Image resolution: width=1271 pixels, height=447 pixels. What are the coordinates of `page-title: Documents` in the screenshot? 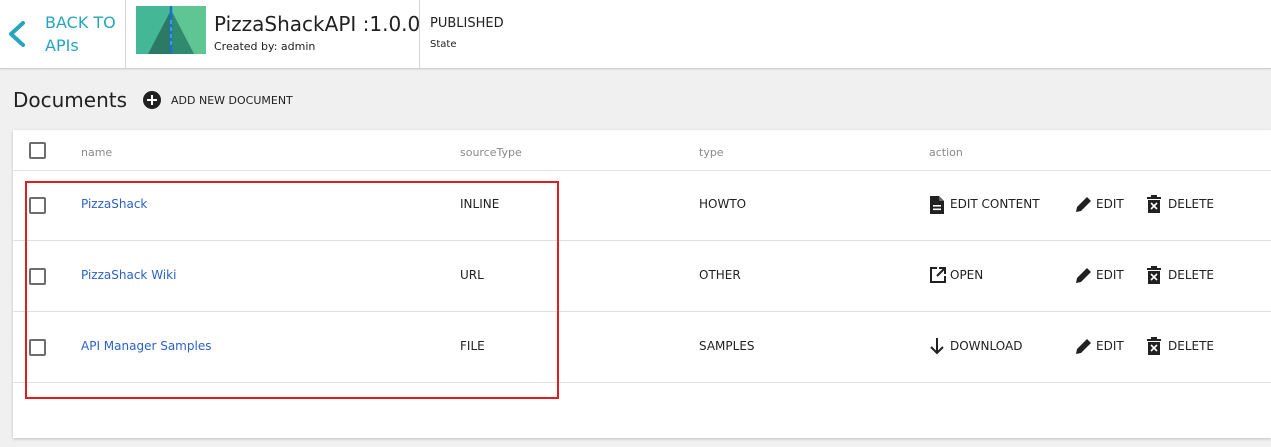 It's located at (70, 100).